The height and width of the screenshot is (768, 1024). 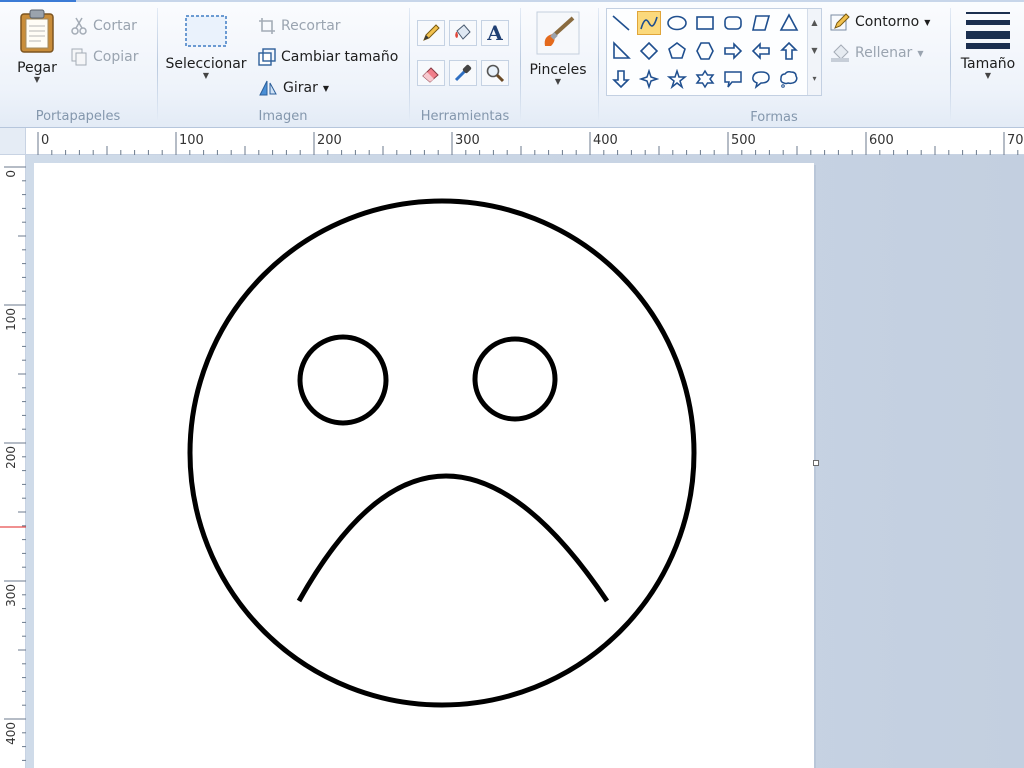 What do you see at coordinates (283, 116) in the screenshot?
I see `group-label-imagen: Imagen` at bounding box center [283, 116].